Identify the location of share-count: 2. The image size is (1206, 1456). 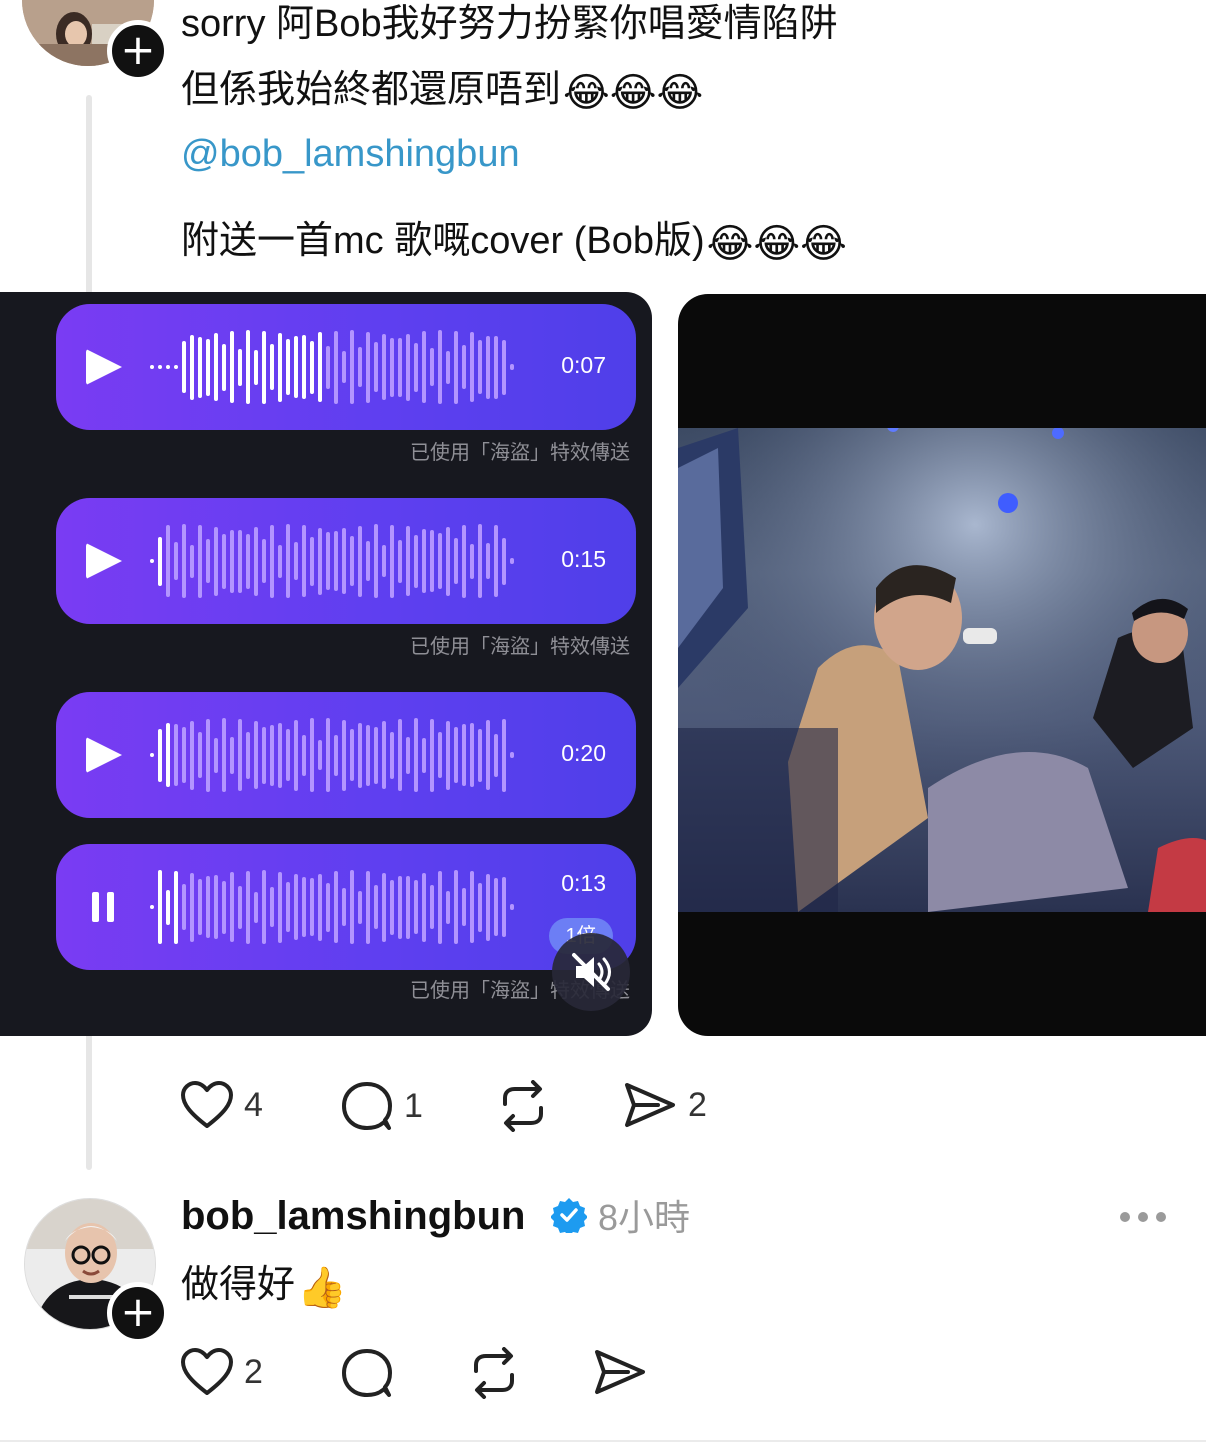
(697, 1105).